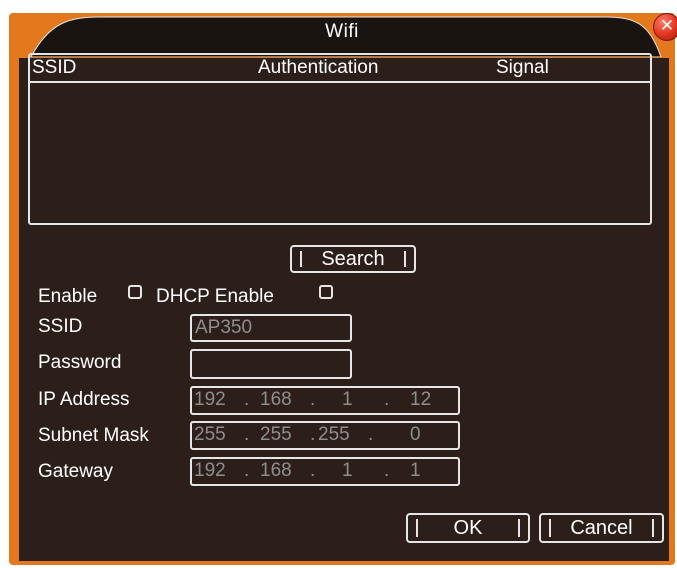  What do you see at coordinates (353, 259) in the screenshot?
I see `search-button: Search` at bounding box center [353, 259].